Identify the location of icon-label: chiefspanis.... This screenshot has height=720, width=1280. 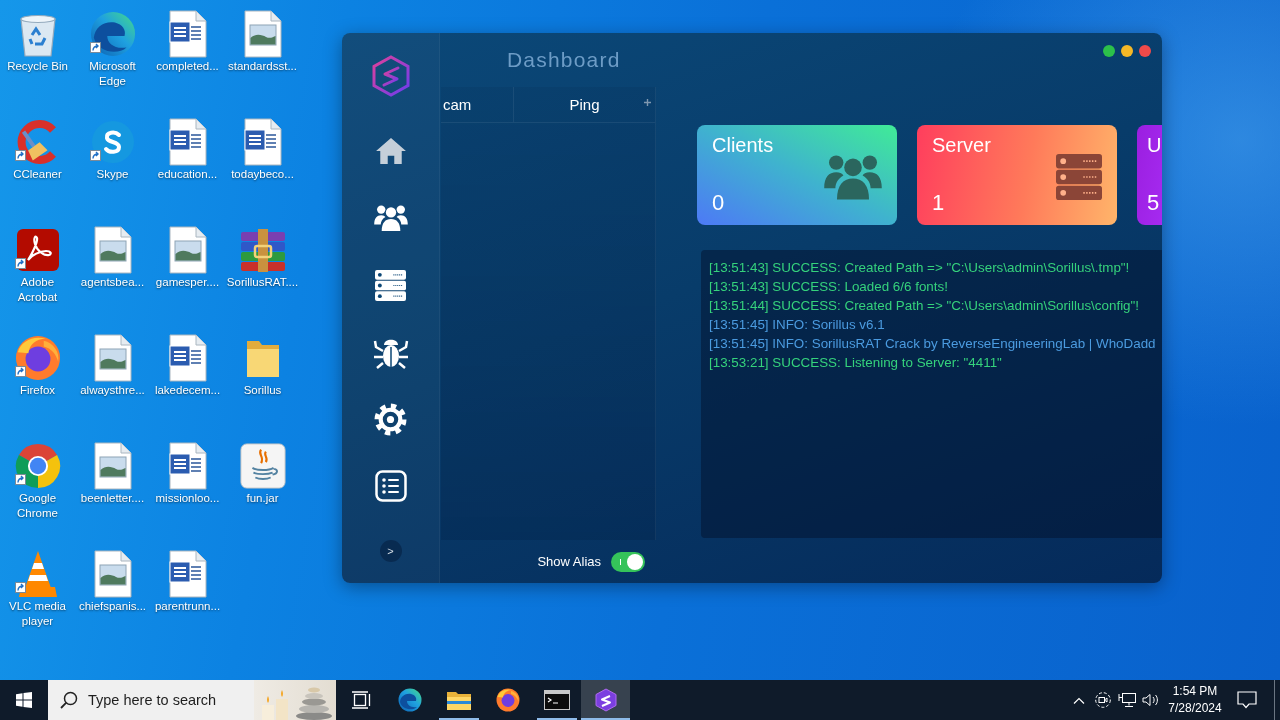
(112, 606).